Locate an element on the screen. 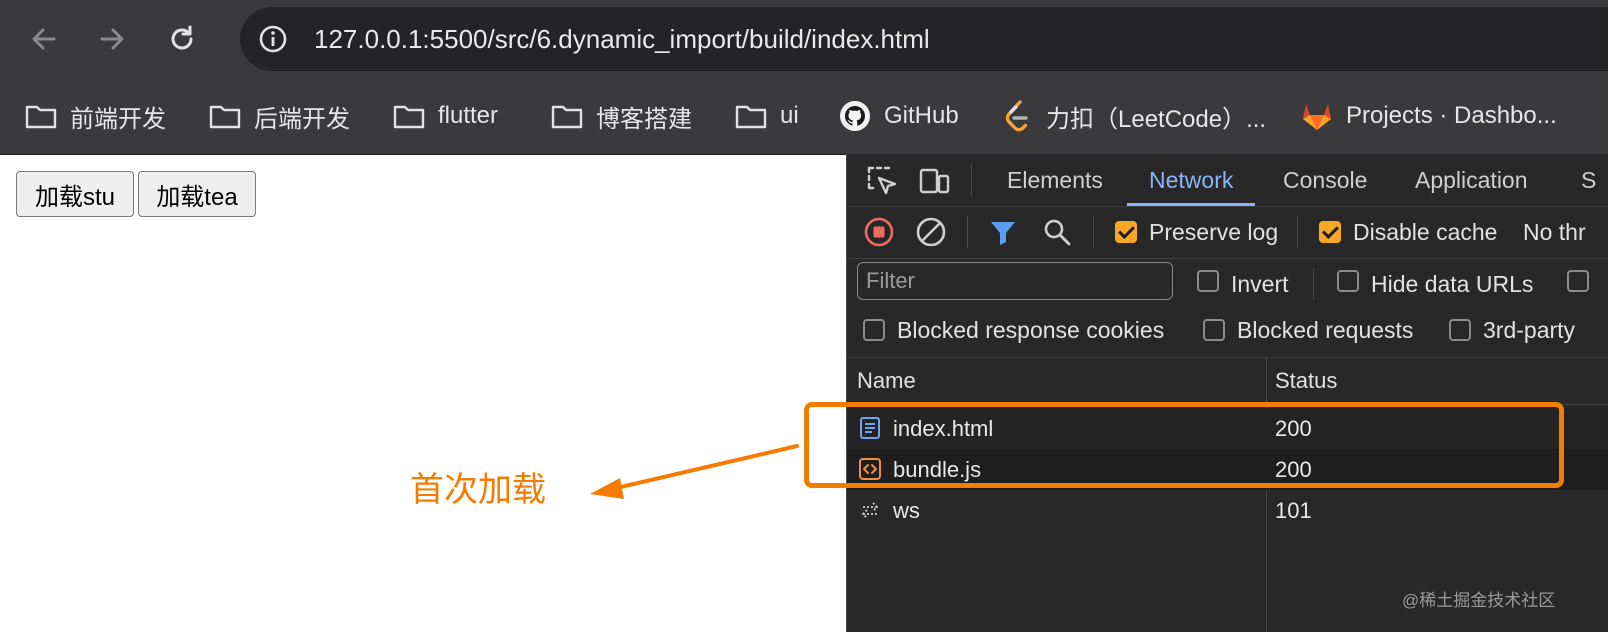 The height and width of the screenshot is (632, 1608). filter-input is located at coordinates (1015, 281).